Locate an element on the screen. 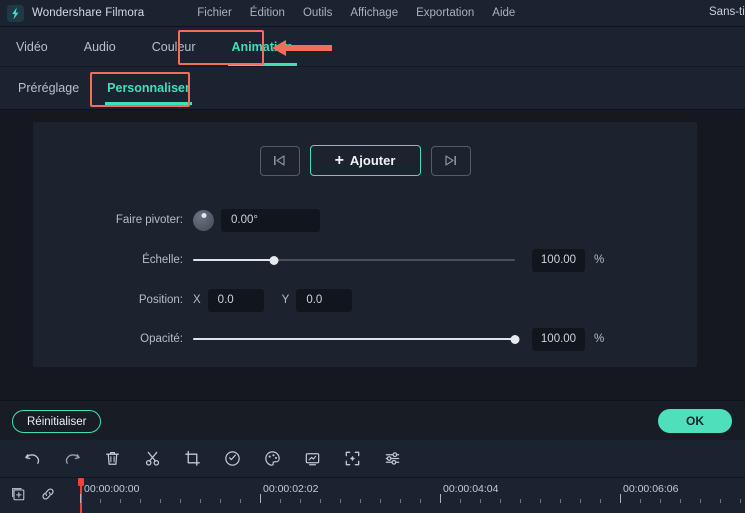  scale-row: Échelle: 100.00 % is located at coordinates (365, 260).